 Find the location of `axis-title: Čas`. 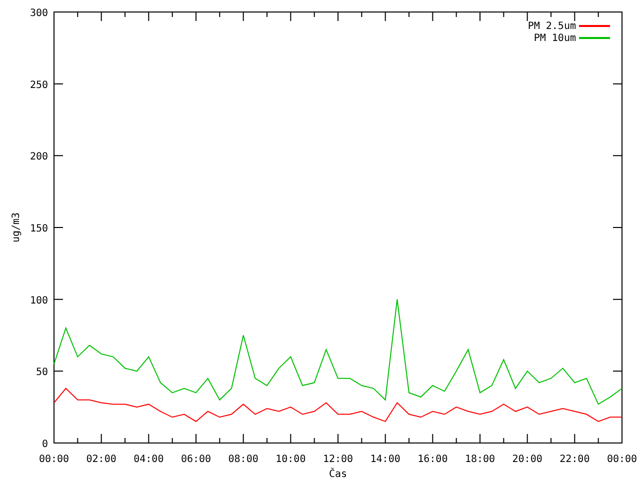

axis-title: Čas is located at coordinates (338, 474).